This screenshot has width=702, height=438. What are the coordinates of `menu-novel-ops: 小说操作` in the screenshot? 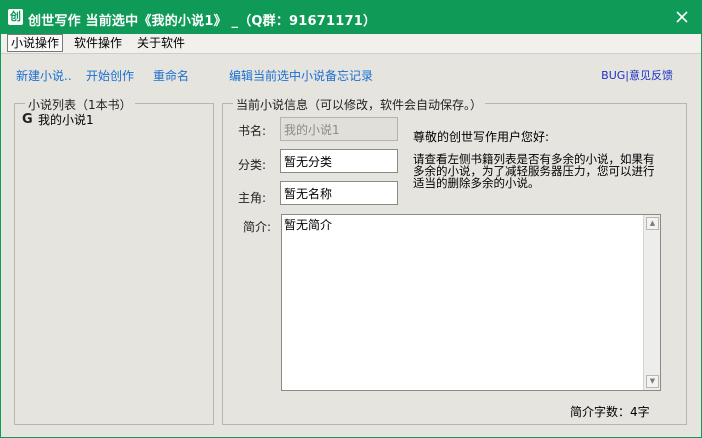 It's located at (35, 43).